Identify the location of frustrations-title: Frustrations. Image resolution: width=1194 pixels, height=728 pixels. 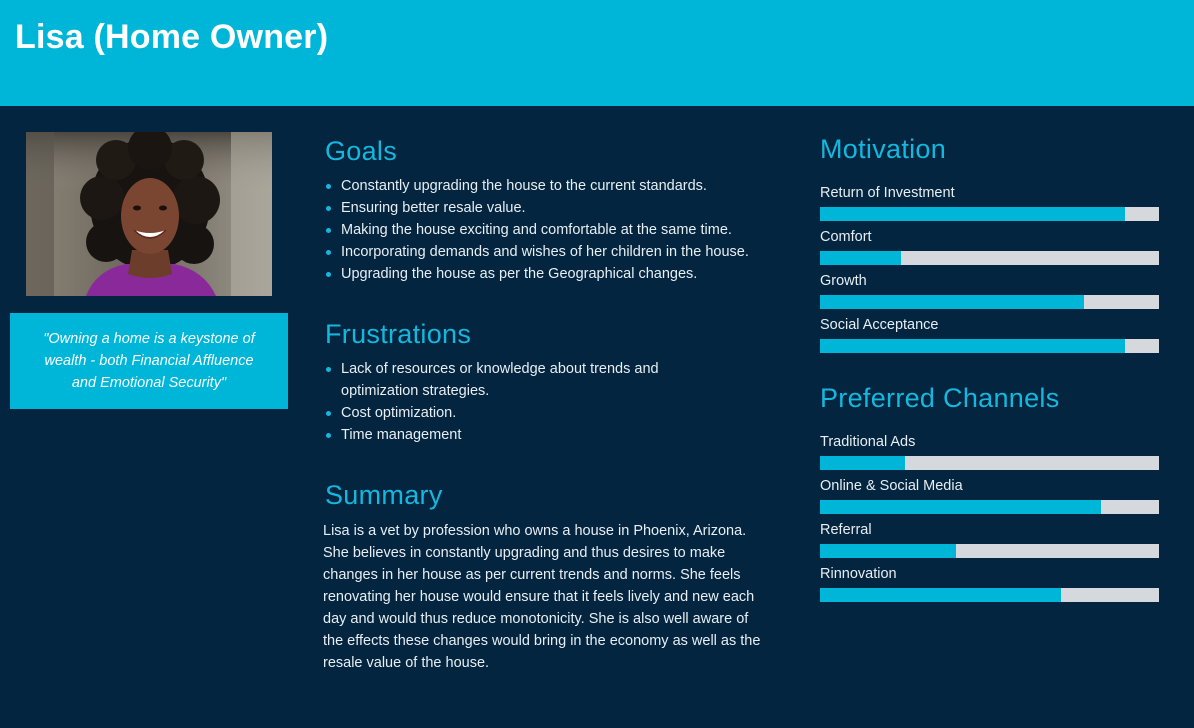
(398, 334).